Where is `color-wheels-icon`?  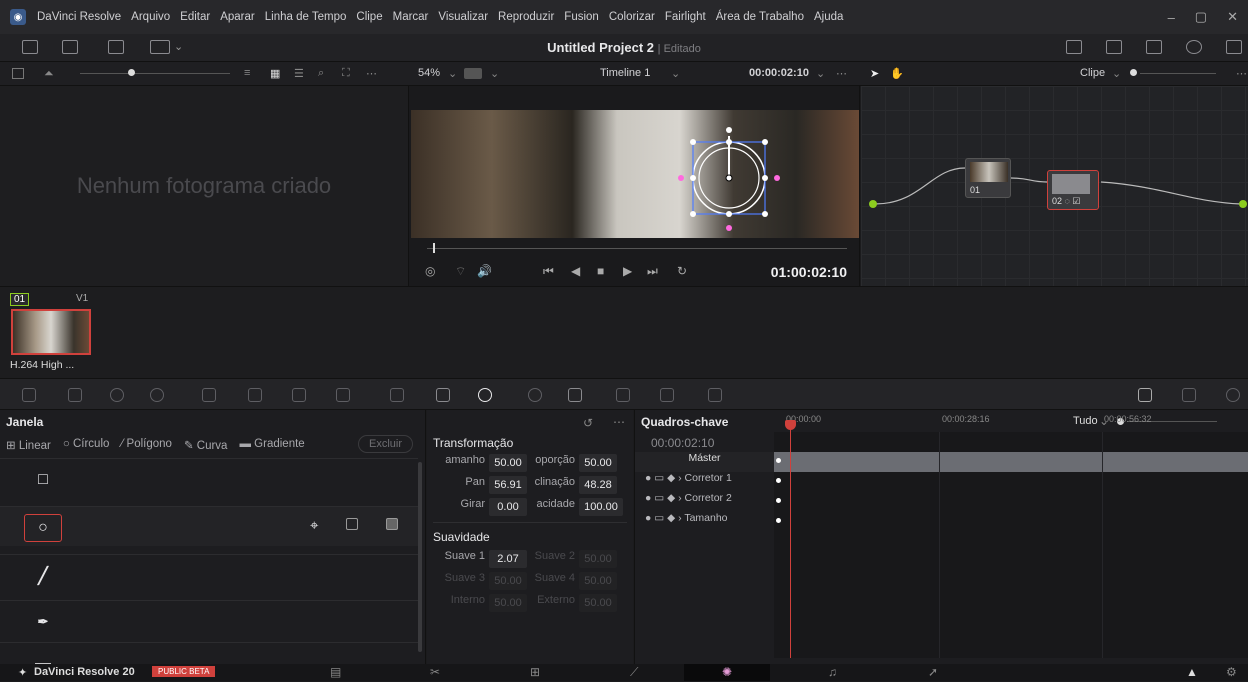 color-wheels-icon is located at coordinates (117, 395).